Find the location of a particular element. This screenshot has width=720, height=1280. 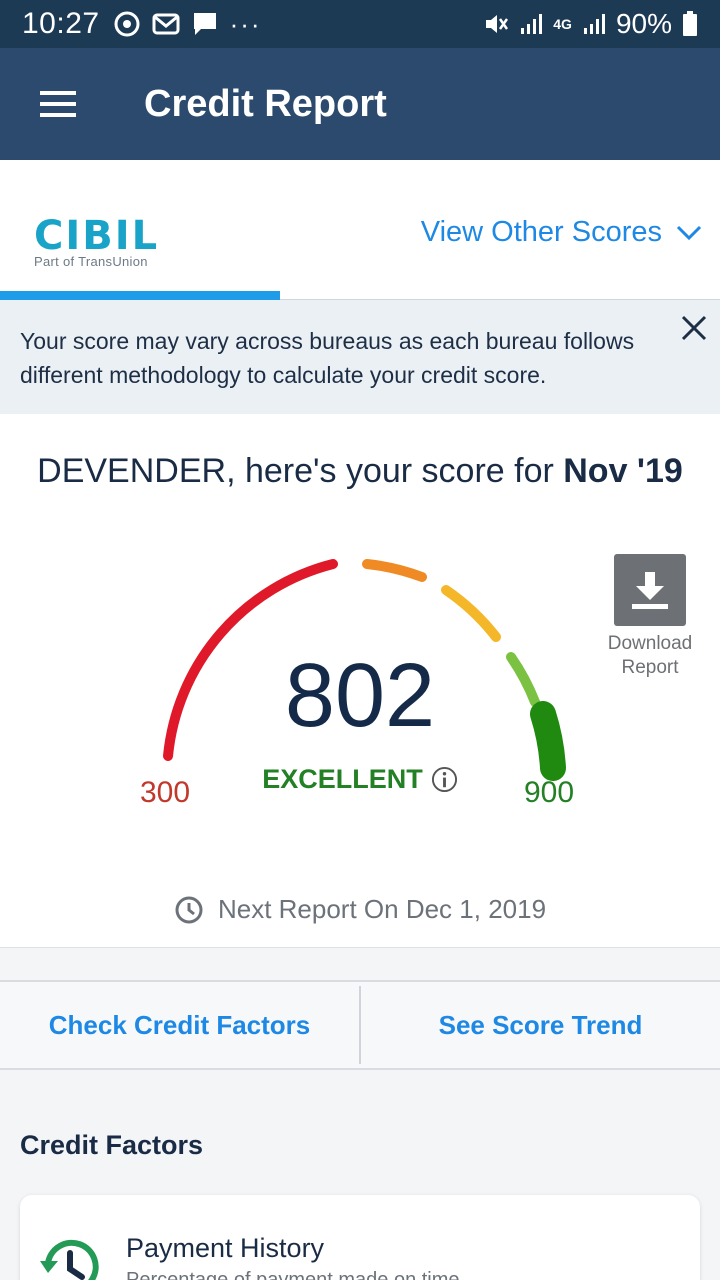

chrome-icon is located at coordinates (127, 24).